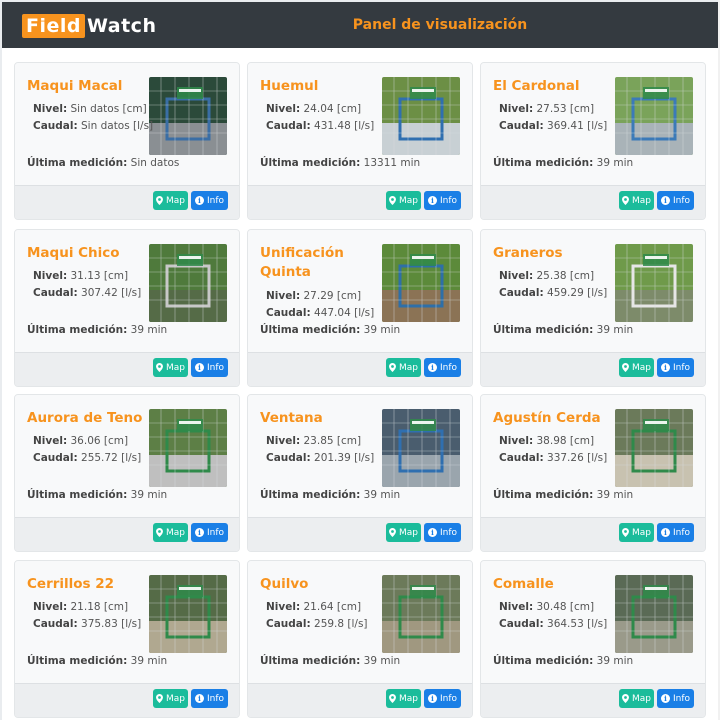 The height and width of the screenshot is (720, 720). I want to click on station-name: Agustín Cerda, so click(553, 418).